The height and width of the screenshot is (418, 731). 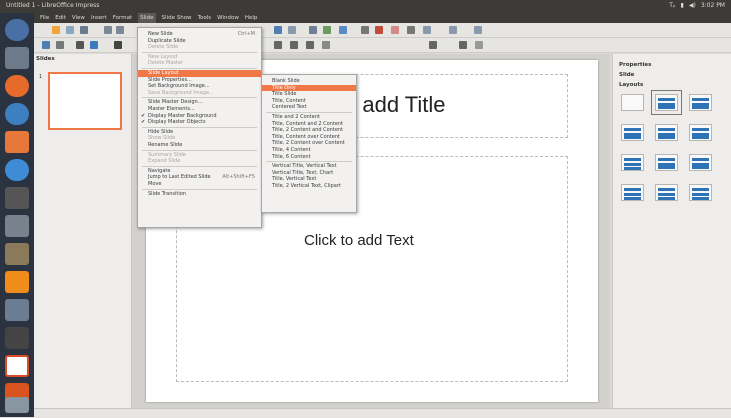 What do you see at coordinates (310, 45) in the screenshot?
I see `symbol-shapes-icon` at bounding box center [310, 45].